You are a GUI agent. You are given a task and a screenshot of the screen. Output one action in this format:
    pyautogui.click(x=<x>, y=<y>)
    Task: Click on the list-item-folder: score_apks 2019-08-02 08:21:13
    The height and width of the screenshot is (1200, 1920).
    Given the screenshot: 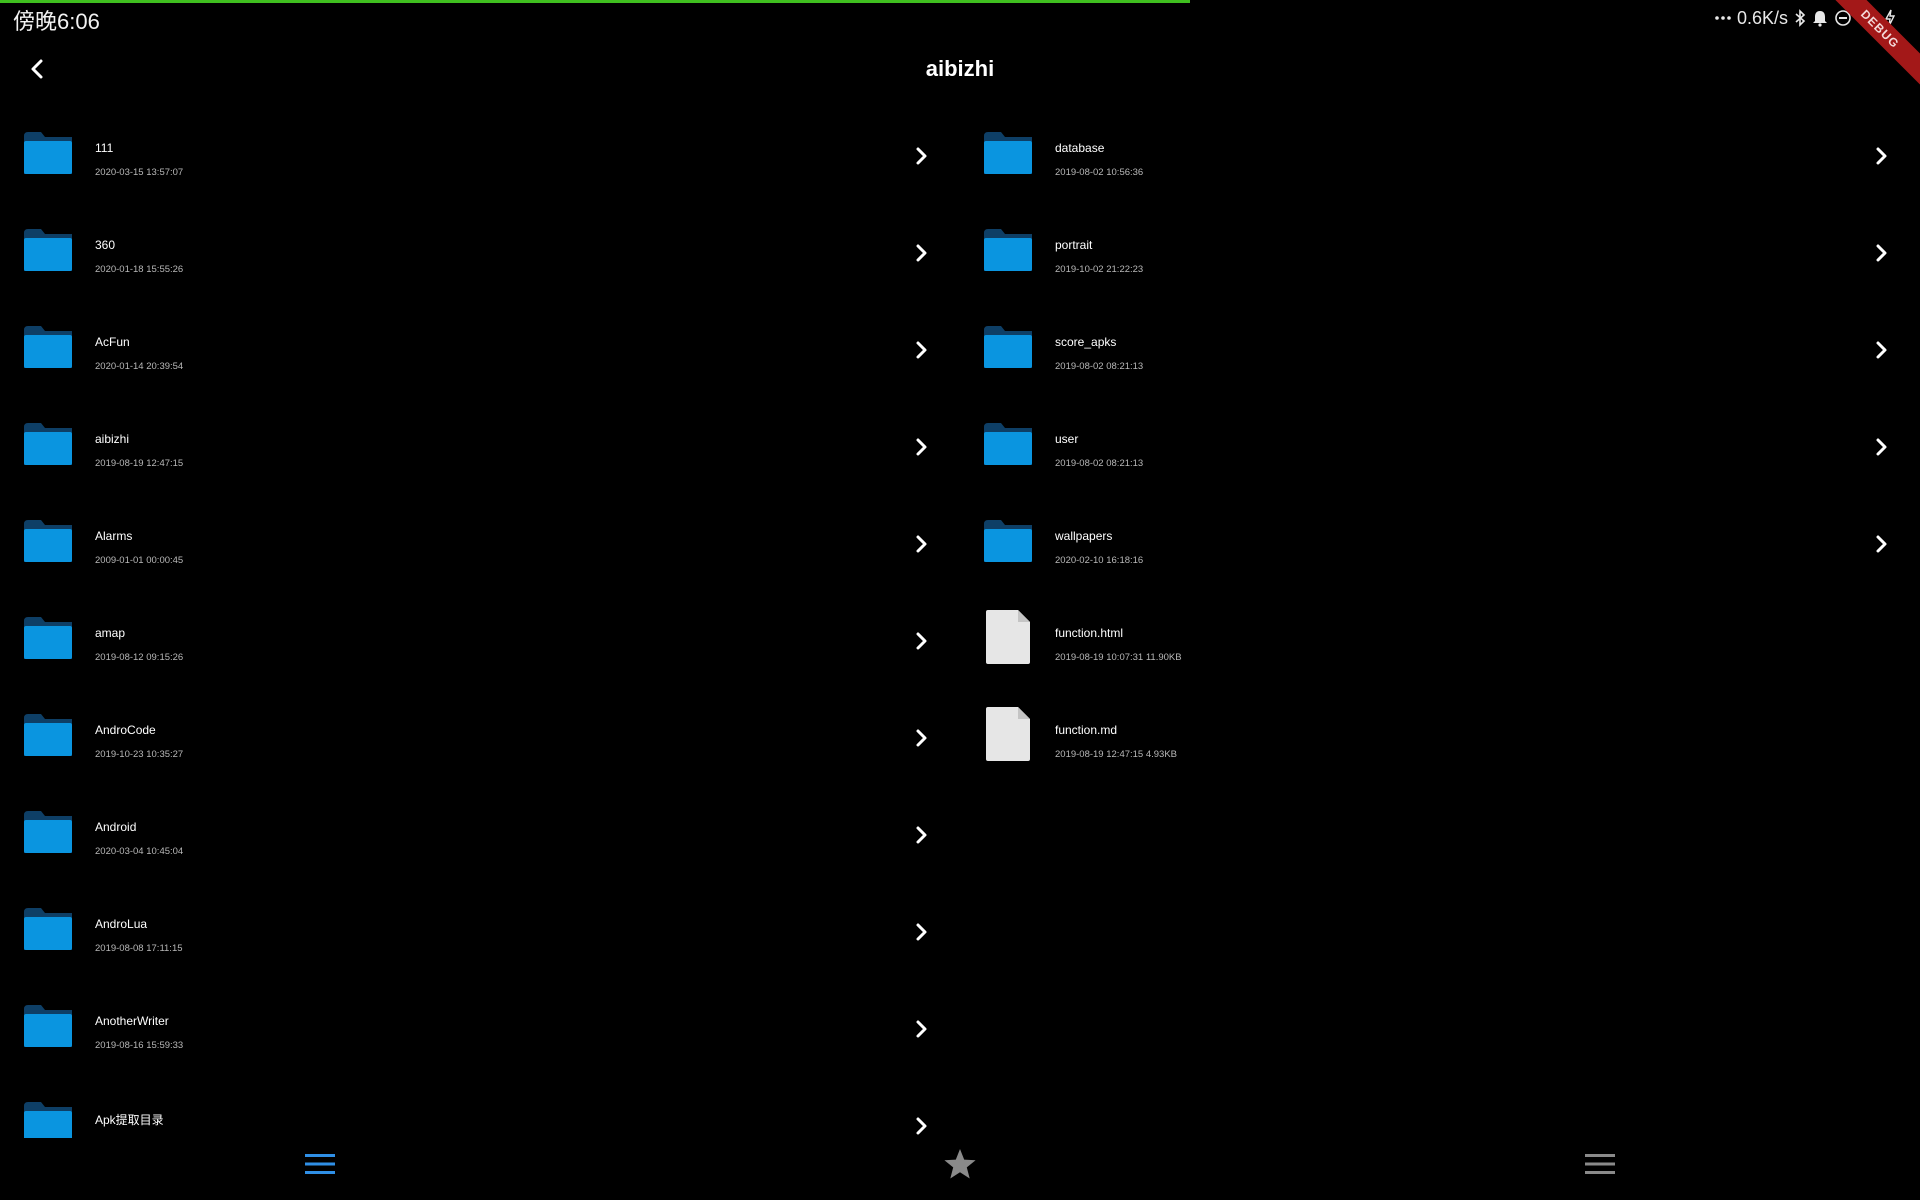 What is the action you would take?
    pyautogui.click(x=1440, y=350)
    